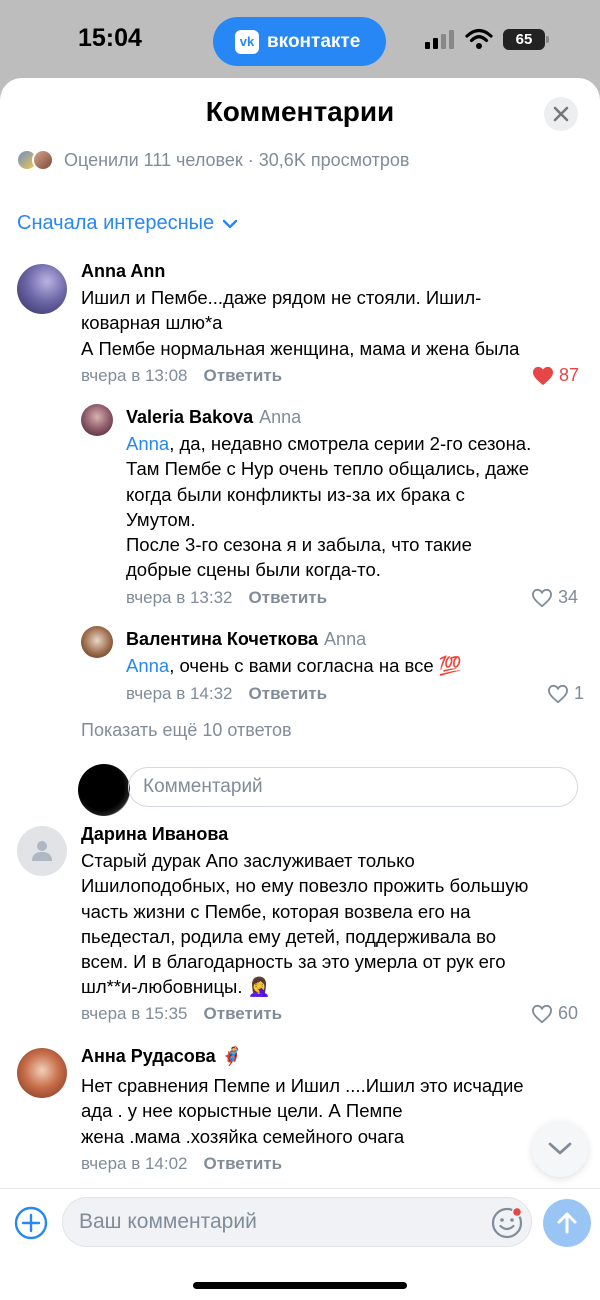 The image size is (600, 1300). I want to click on like-count: 60, so click(568, 1013).